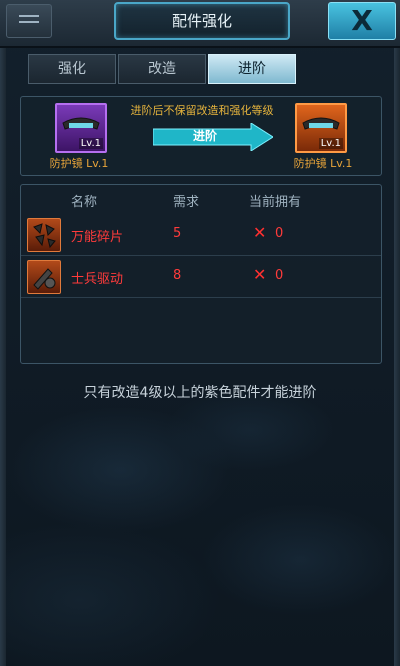  Describe the element at coordinates (44, 235) in the screenshot. I see `universal-fragment-icon` at that location.